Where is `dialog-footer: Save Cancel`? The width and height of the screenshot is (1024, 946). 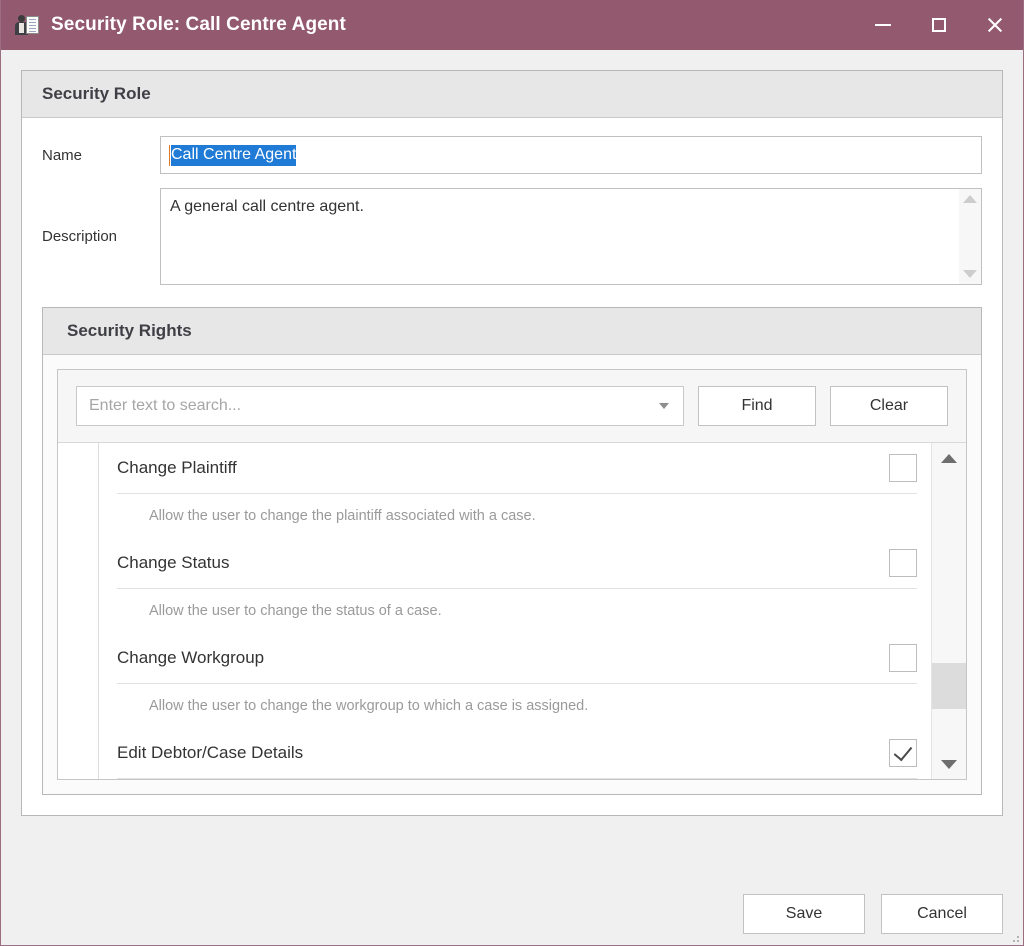
dialog-footer: Save Cancel is located at coordinates (512, 914).